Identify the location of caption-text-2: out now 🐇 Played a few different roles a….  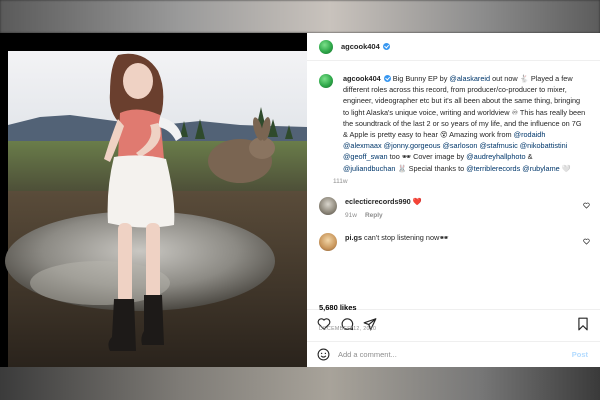
(464, 107).